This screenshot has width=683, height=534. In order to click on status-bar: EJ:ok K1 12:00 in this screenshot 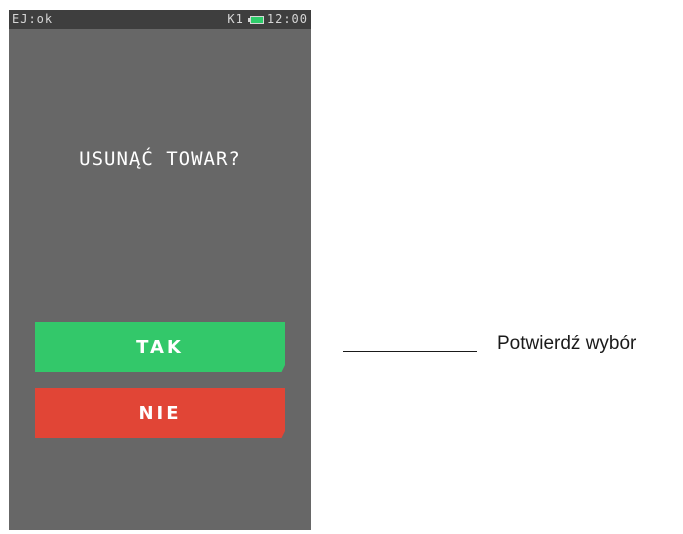, I will do `click(160, 19)`.